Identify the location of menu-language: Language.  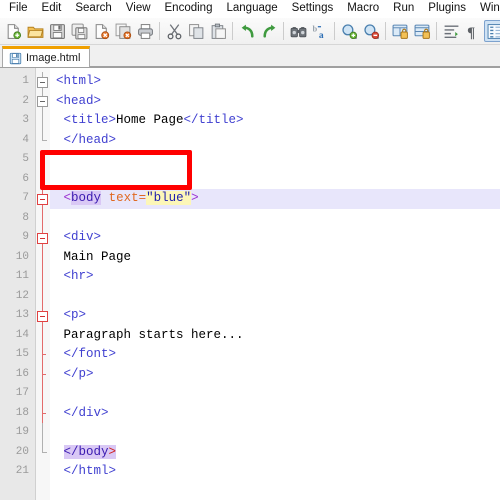
(251, 8).